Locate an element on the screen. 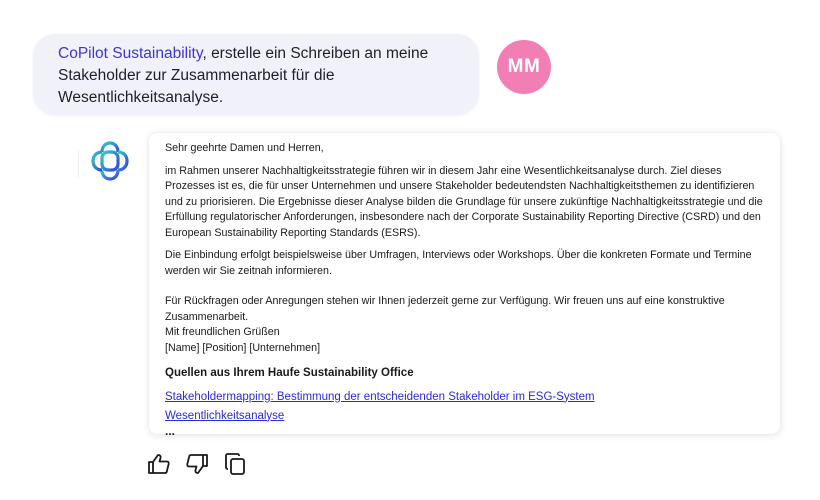  copilot-logo-icon is located at coordinates (103, 161).